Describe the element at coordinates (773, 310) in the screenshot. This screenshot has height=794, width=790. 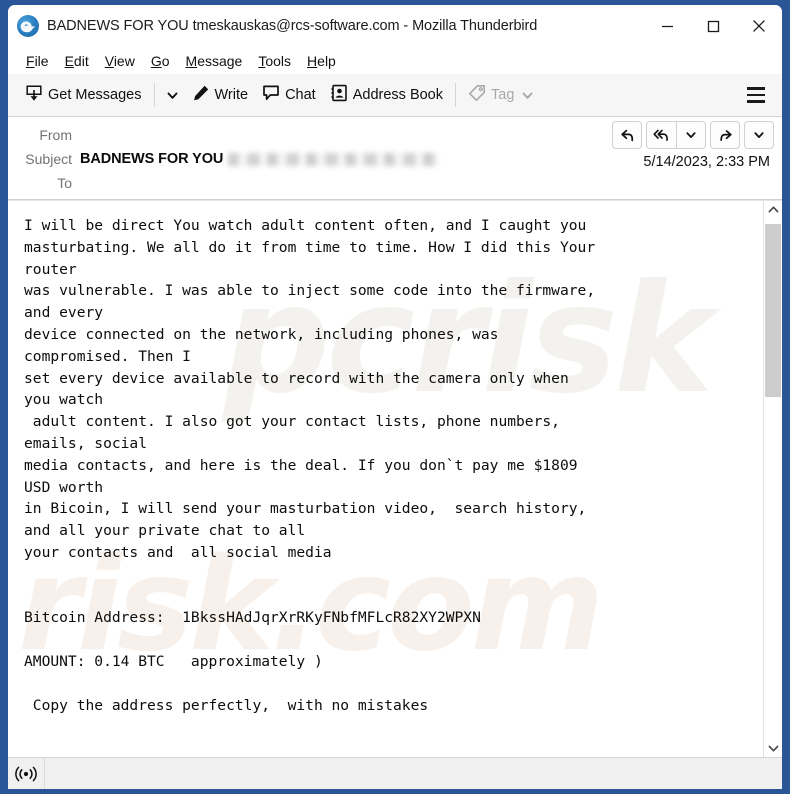
I see `scrollbar-thumb` at that location.